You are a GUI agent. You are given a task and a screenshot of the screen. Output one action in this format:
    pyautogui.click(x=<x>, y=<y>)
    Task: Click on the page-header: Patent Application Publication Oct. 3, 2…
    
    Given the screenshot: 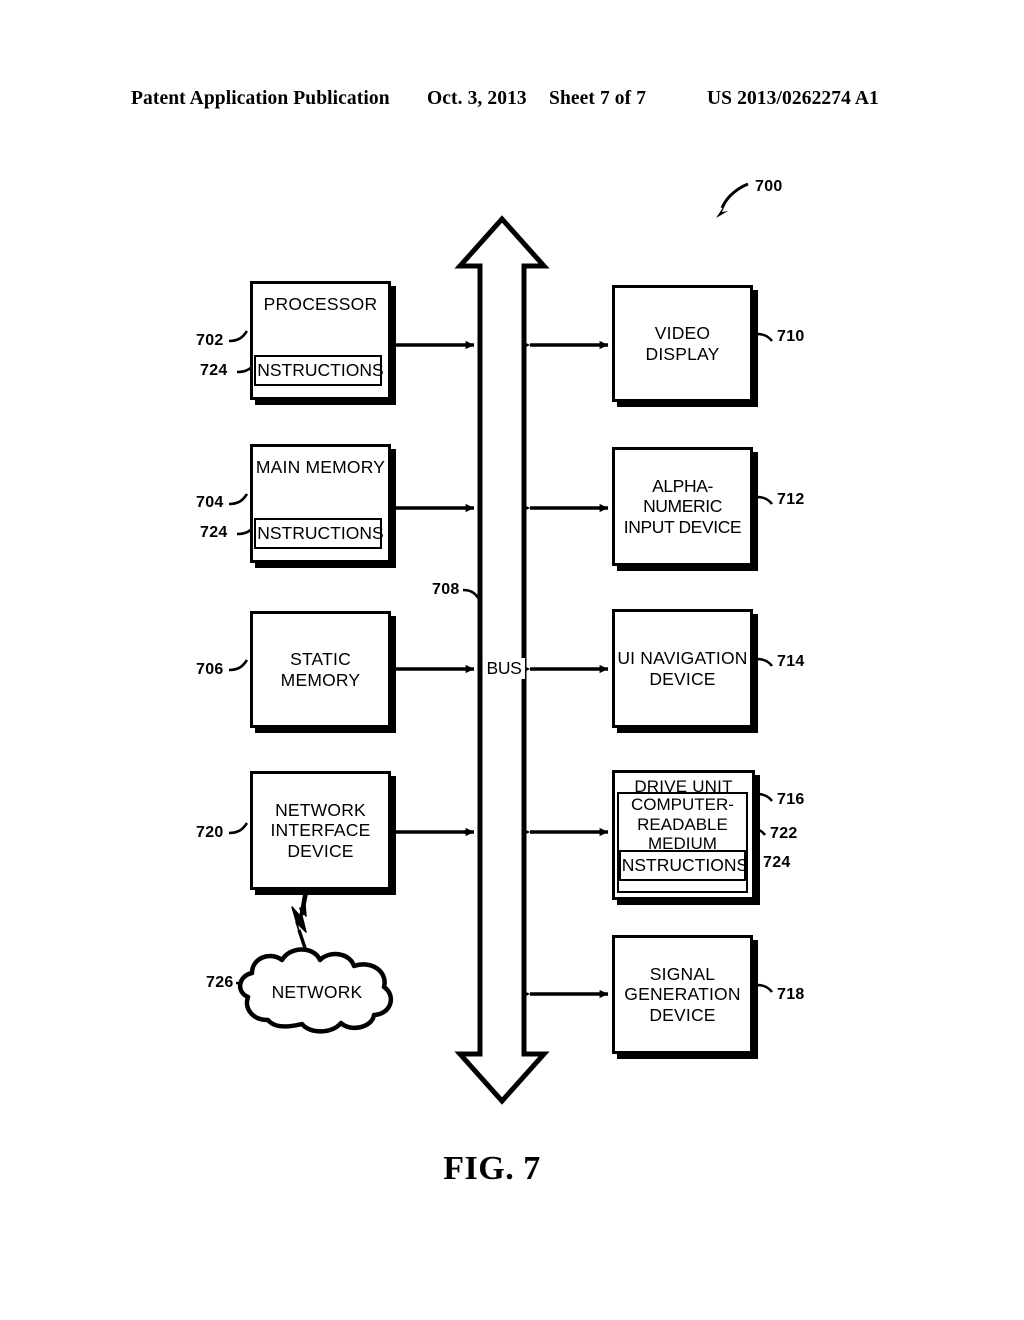 What is the action you would take?
    pyautogui.click(x=512, y=102)
    